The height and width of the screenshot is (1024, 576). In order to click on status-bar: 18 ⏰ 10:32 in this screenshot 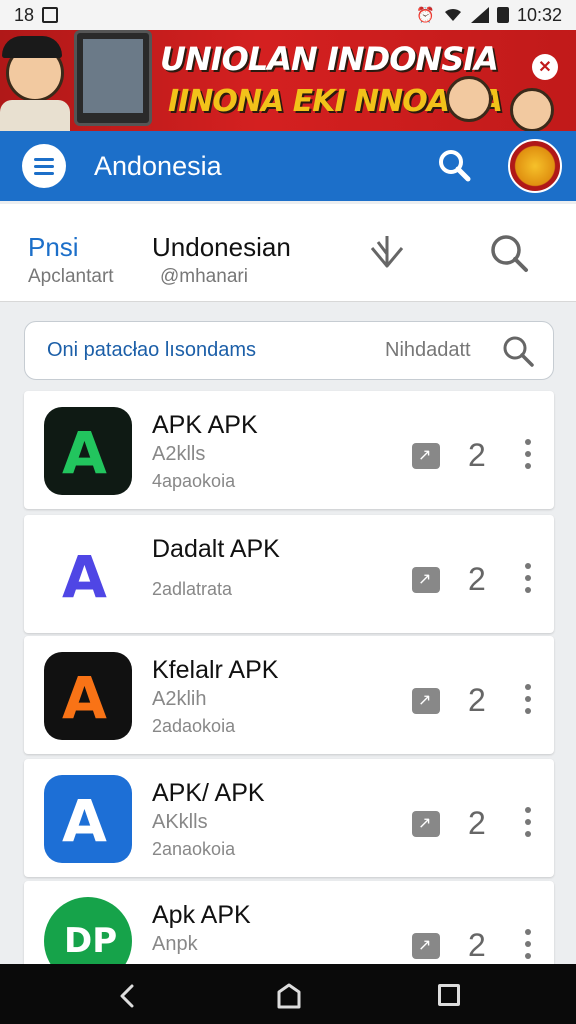, I will do `click(288, 15)`.